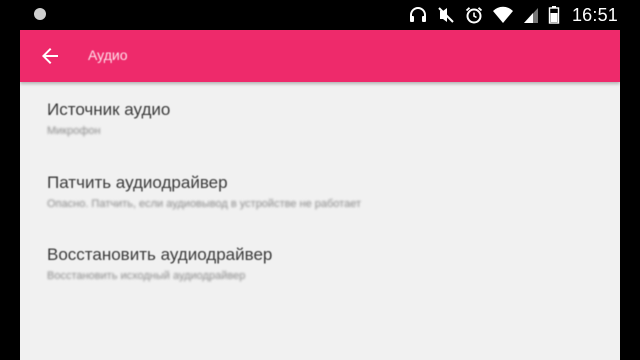  Describe the element at coordinates (474, 15) in the screenshot. I see `alarm-icon` at that location.